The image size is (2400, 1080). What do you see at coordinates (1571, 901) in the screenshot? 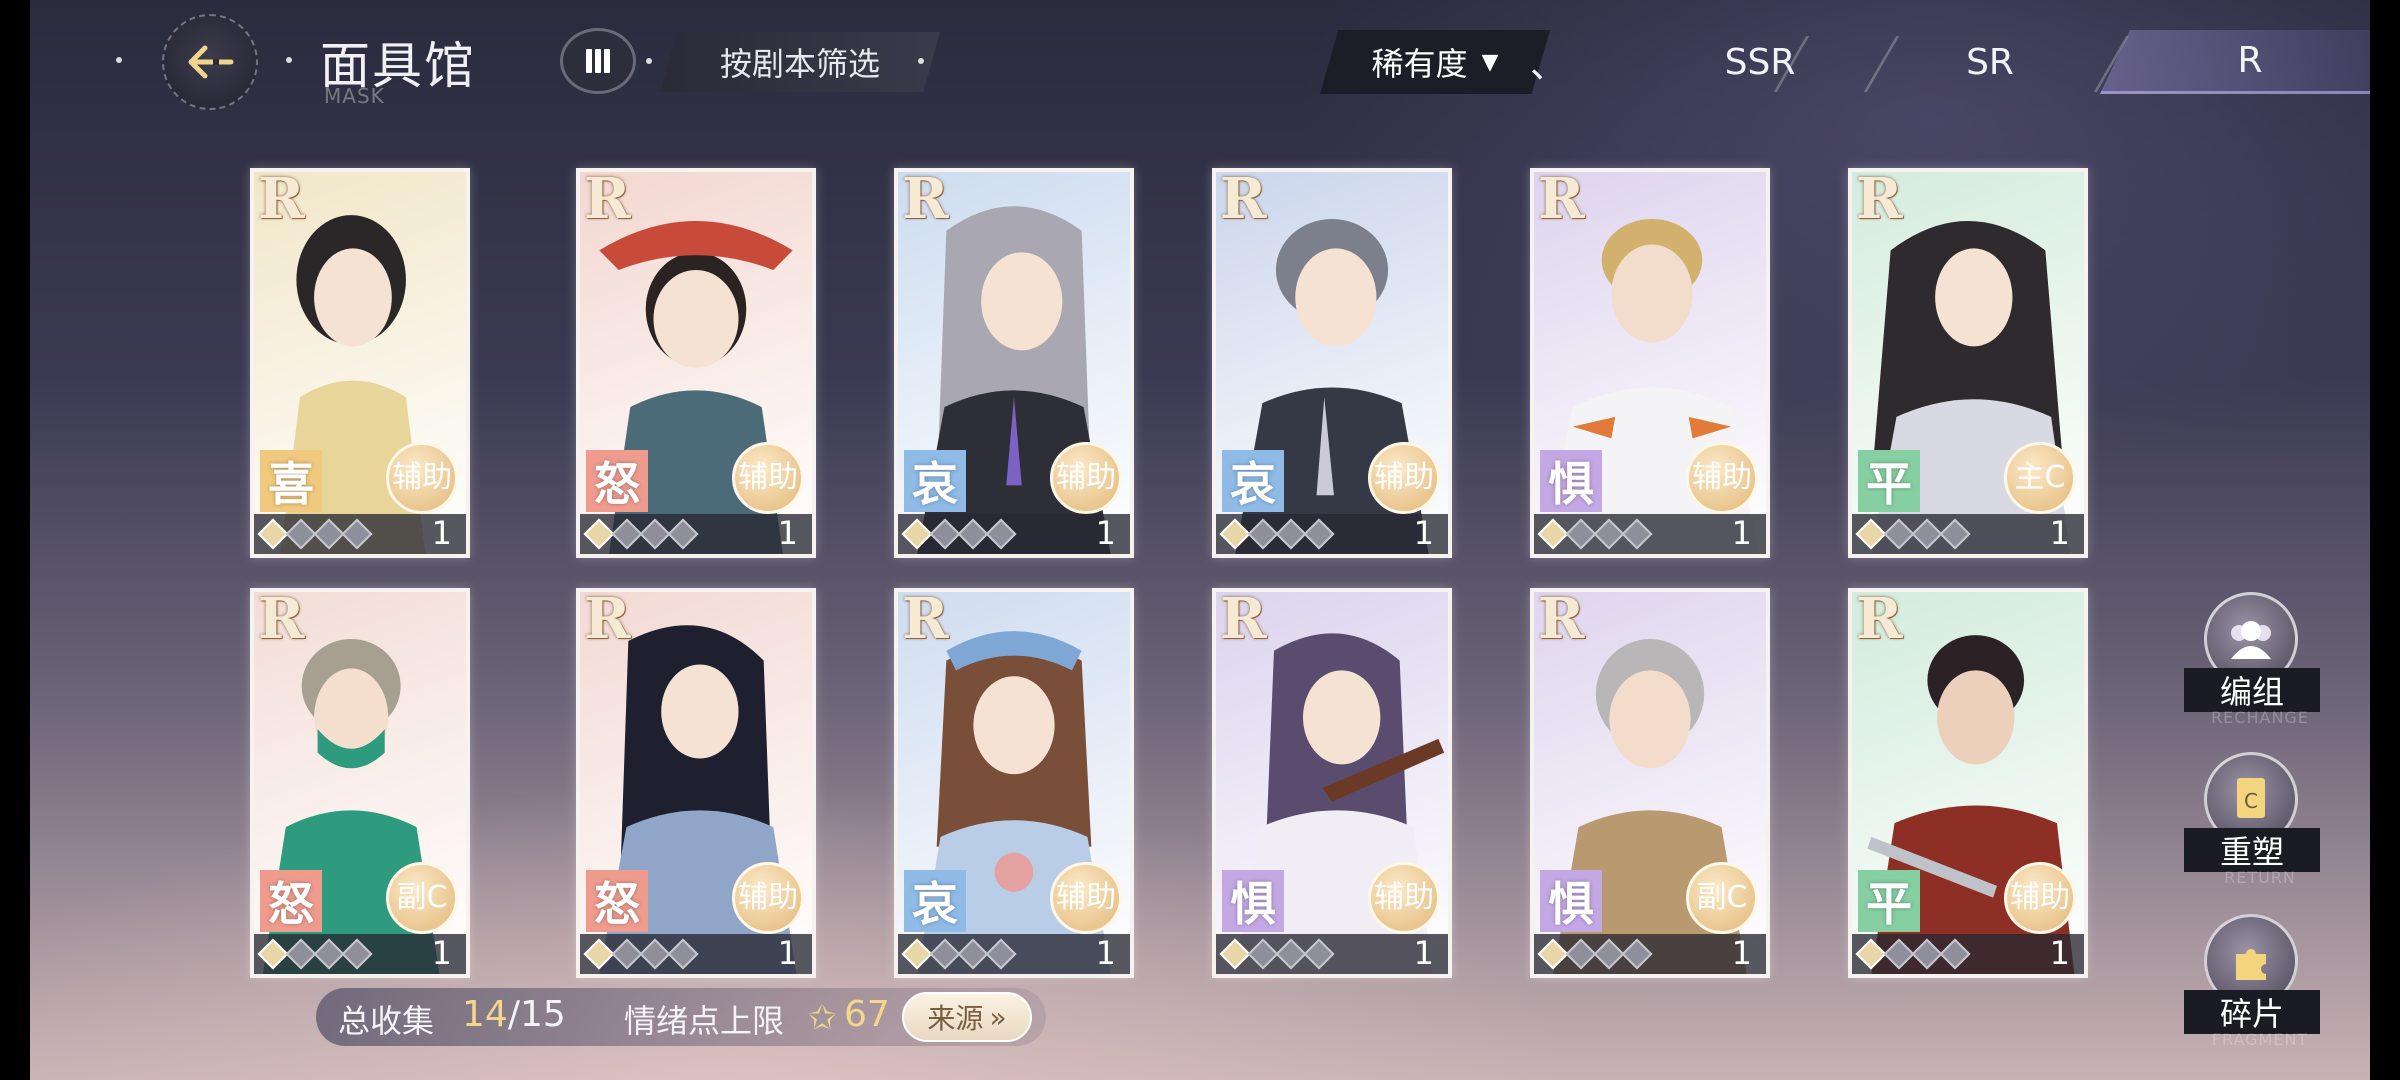
I see `emotion-badge: 惧` at bounding box center [1571, 901].